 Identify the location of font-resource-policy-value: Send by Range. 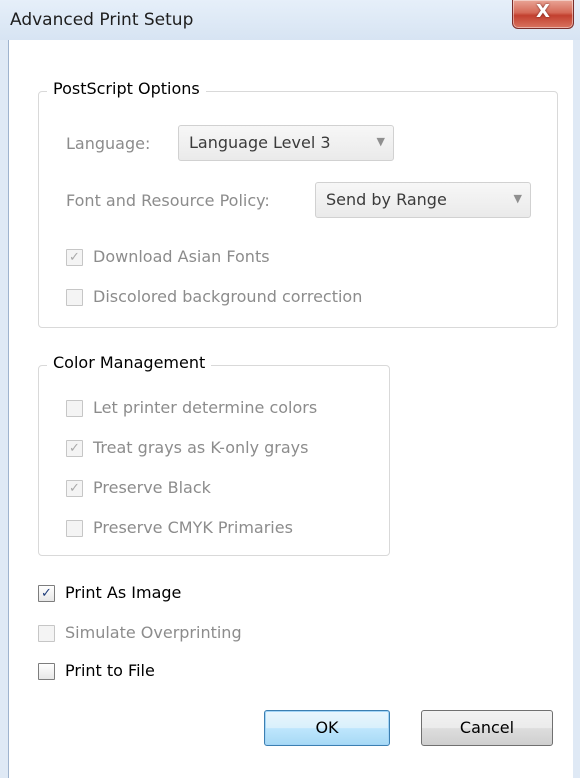
(386, 199).